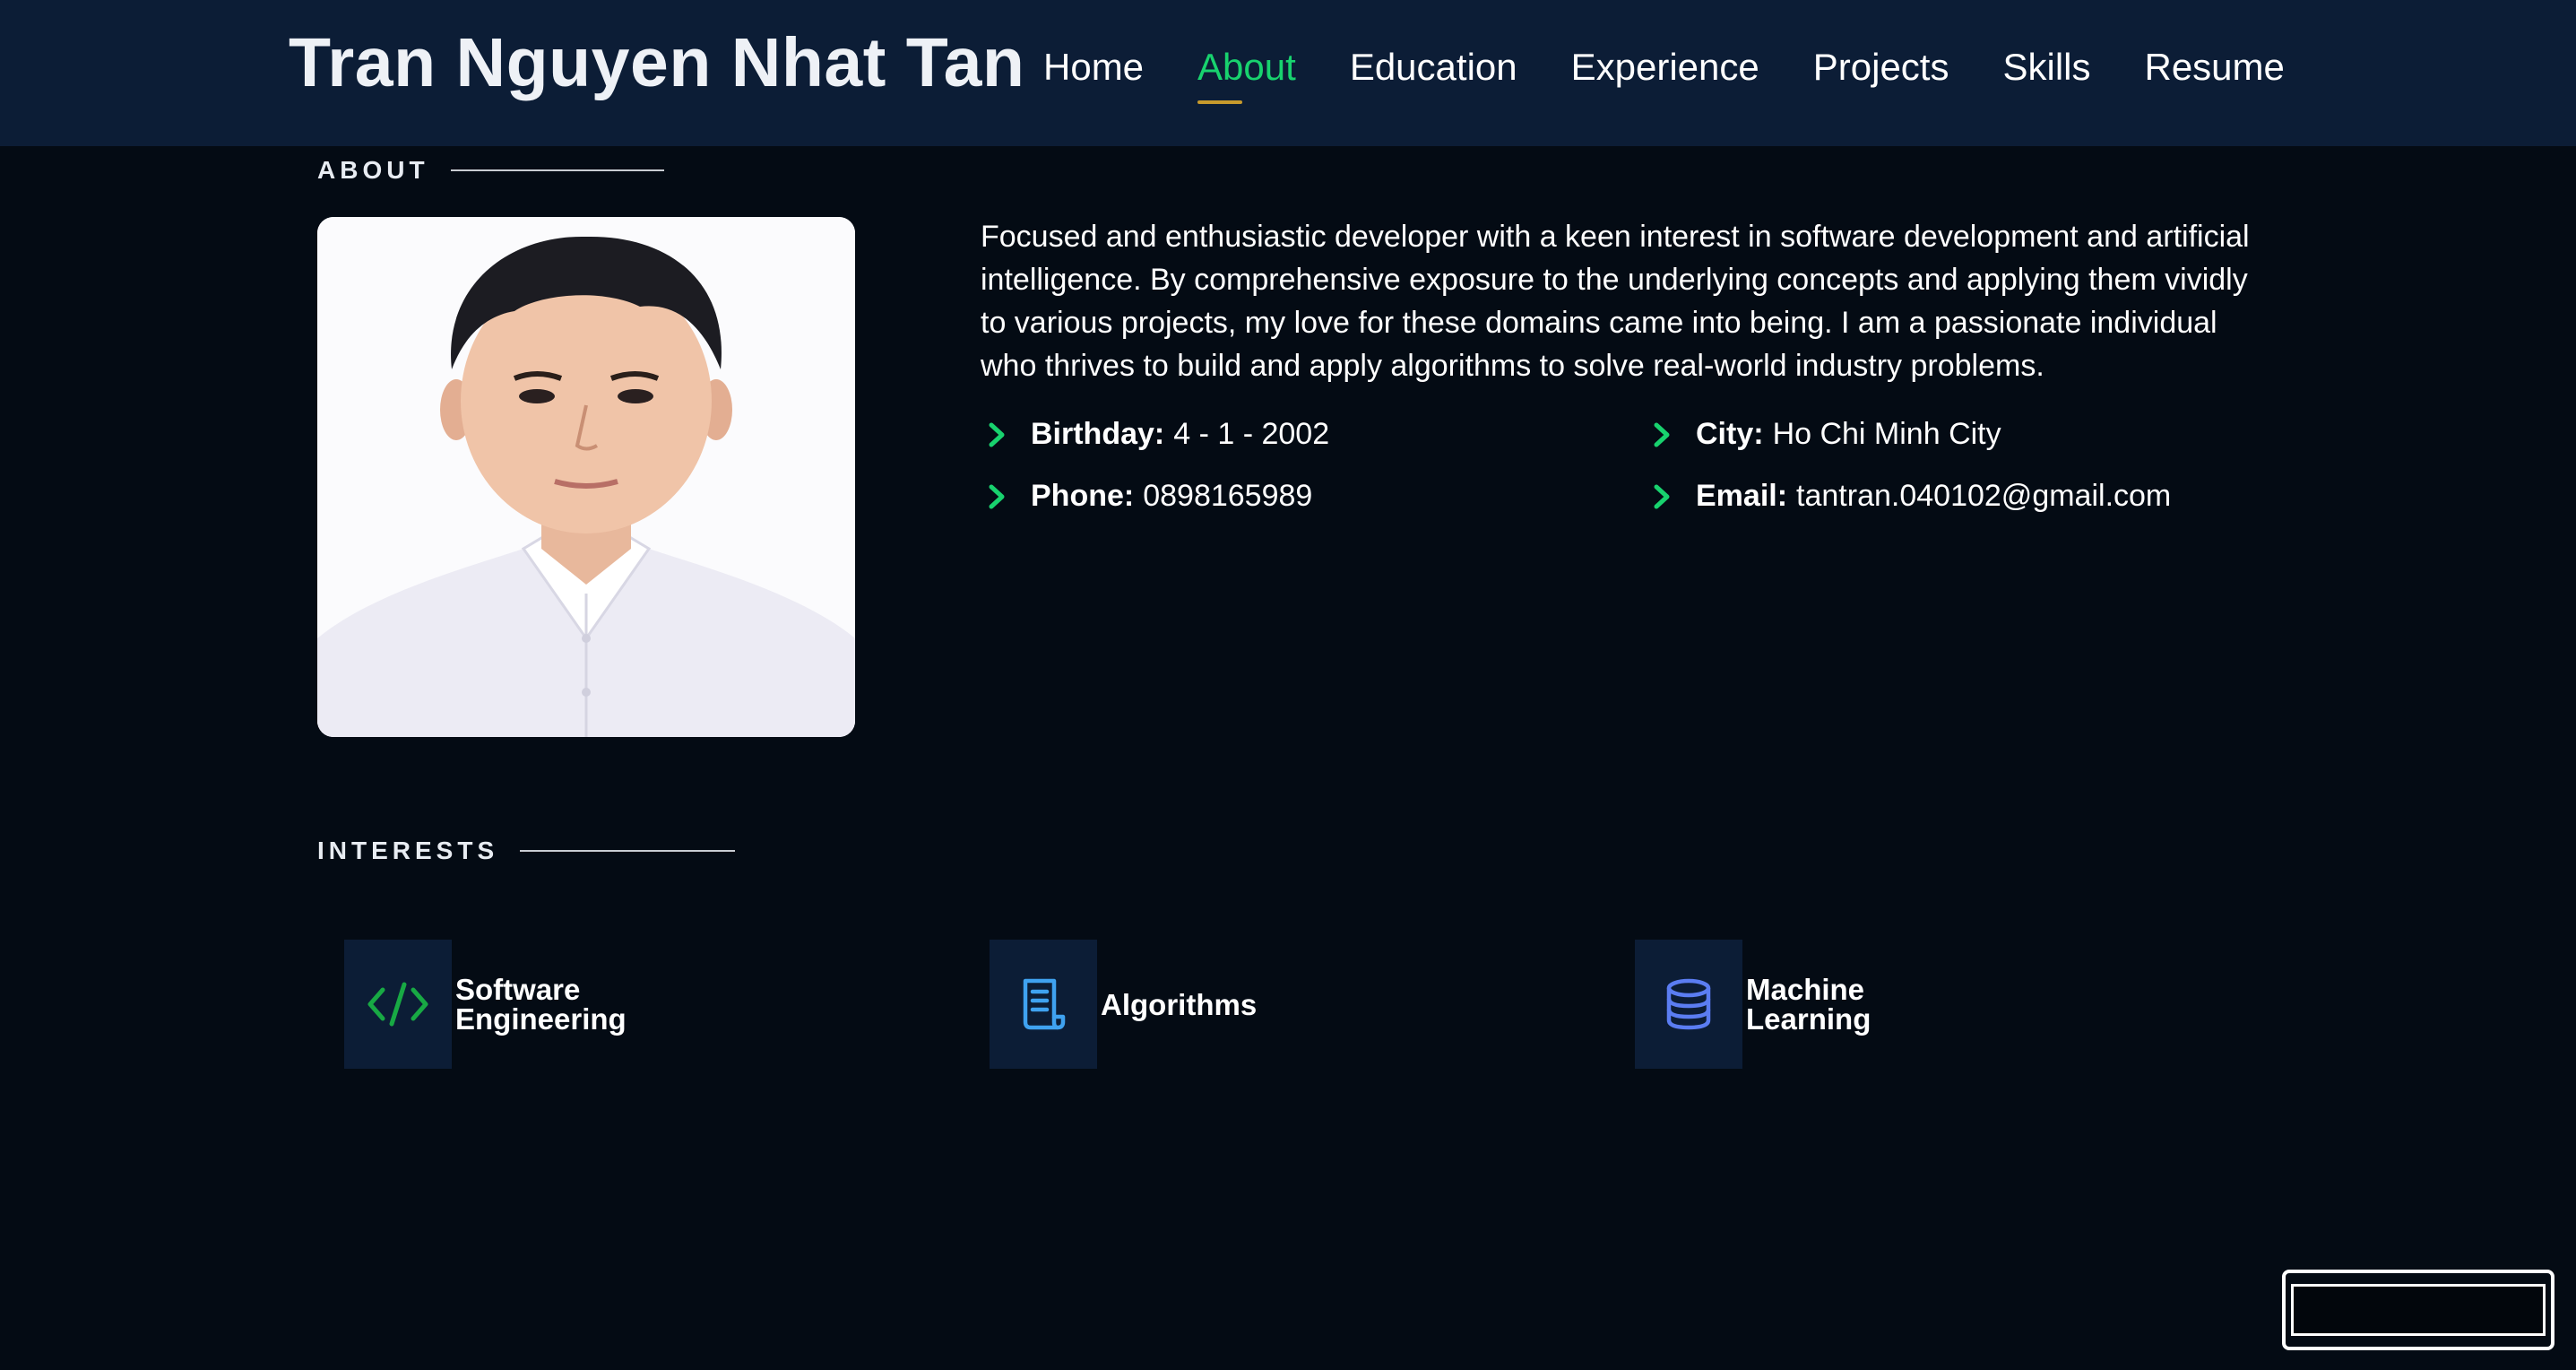 The image size is (2576, 1370). I want to click on profile-photo, so click(586, 477).